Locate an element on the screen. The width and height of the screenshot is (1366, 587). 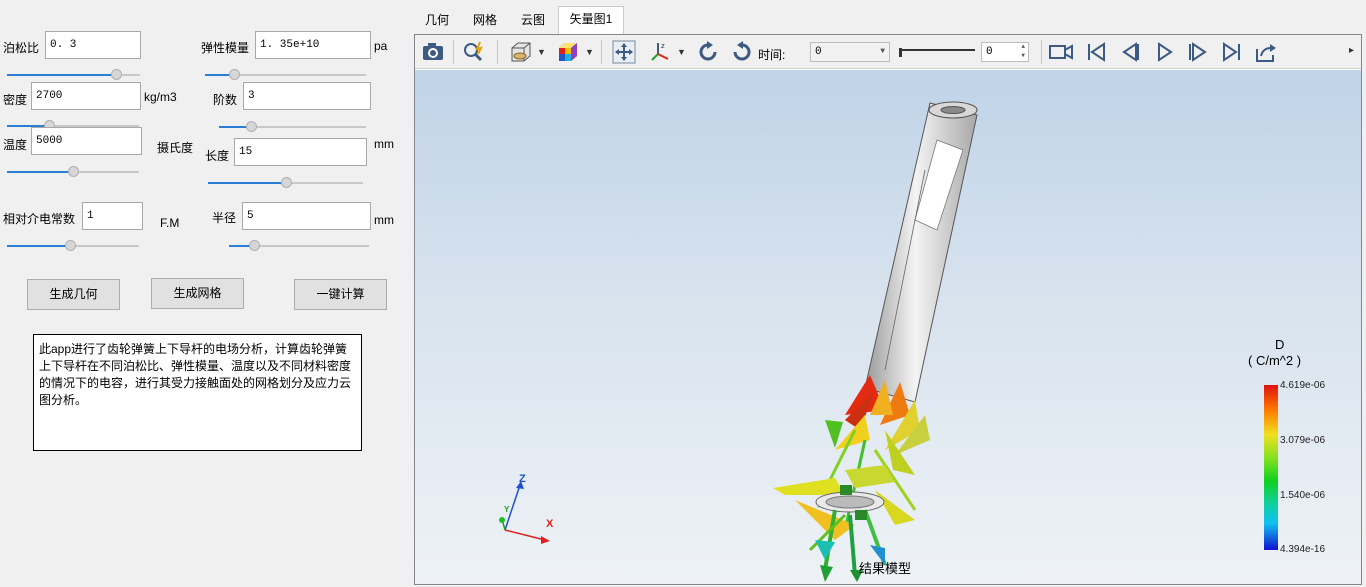
radius-input: 5 is located at coordinates (306, 216).